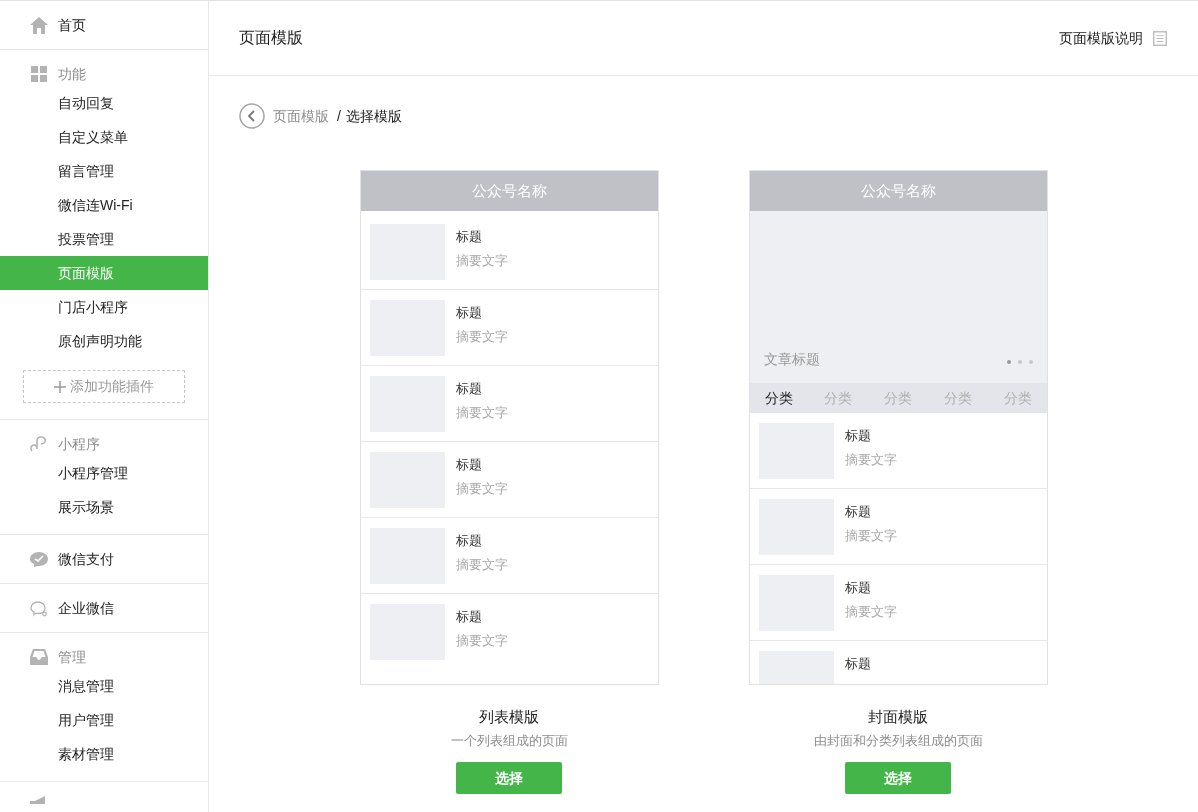  I want to click on grid-icon, so click(39, 74).